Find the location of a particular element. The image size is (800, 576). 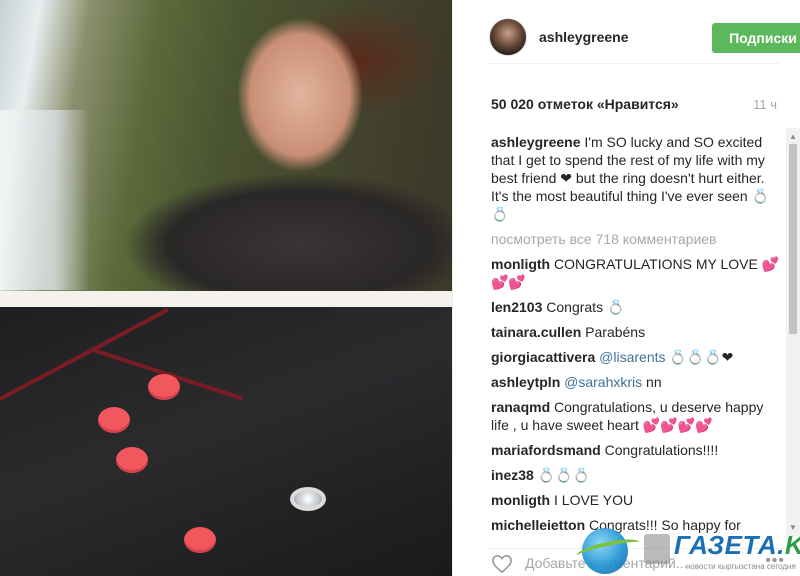

comments-scrollbar: ▲ ▼ is located at coordinates (793, 332).